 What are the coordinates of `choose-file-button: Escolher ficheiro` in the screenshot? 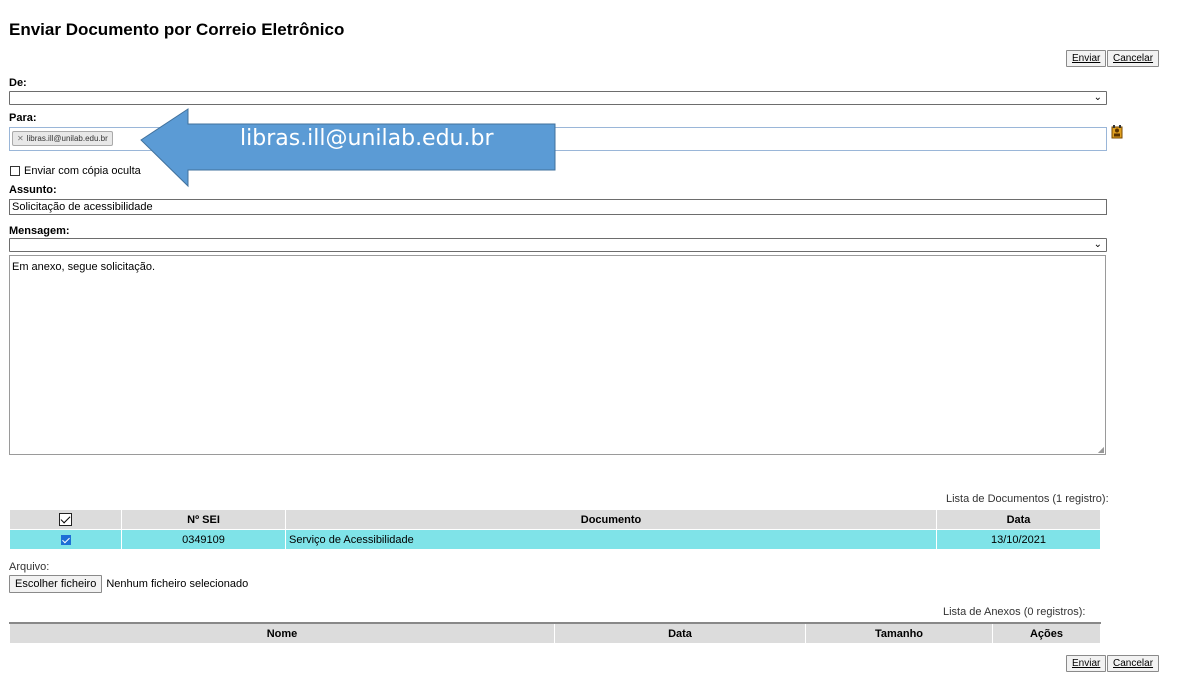 It's located at (56, 584).